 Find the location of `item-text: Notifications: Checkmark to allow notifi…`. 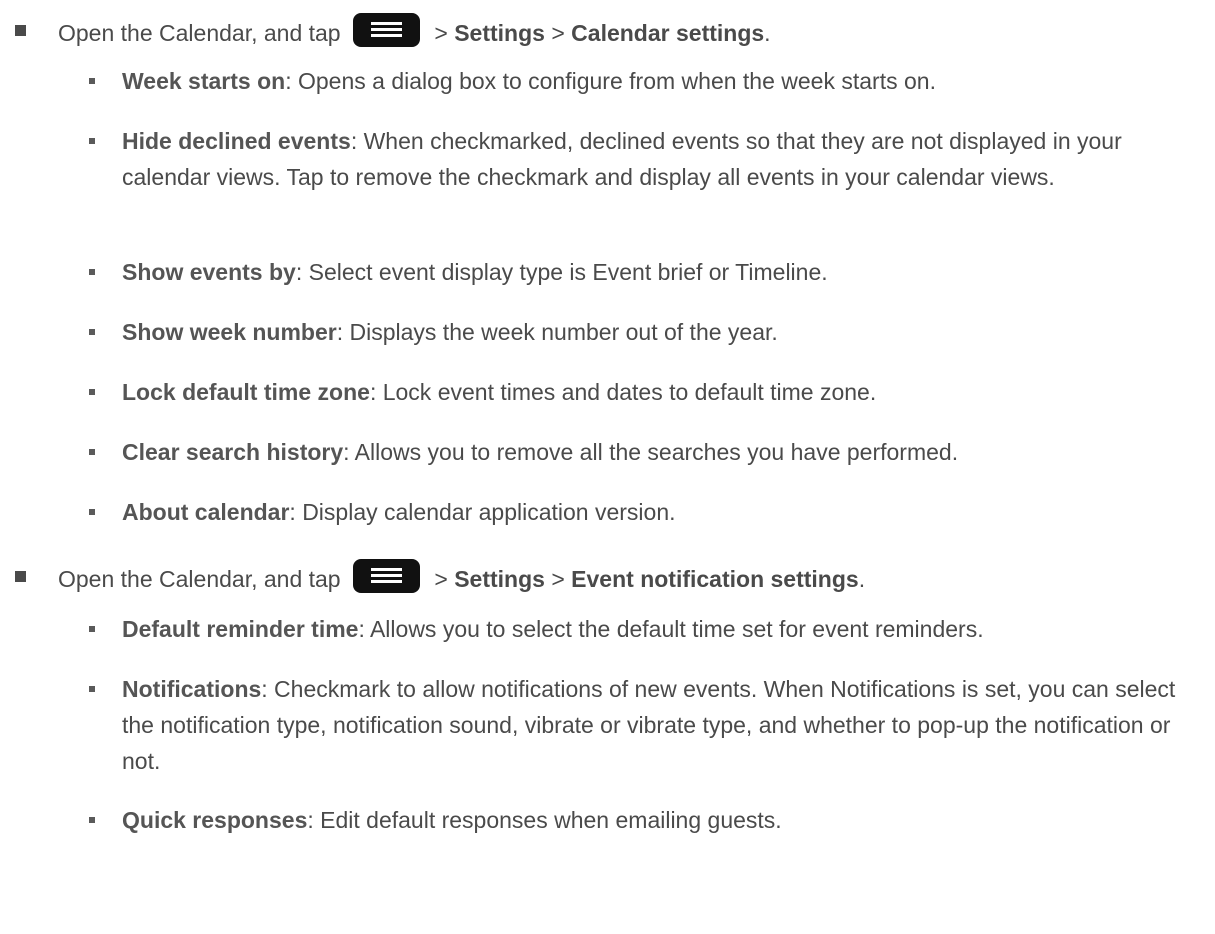

item-text: Notifications: Checkmark to allow notifi… is located at coordinates (662, 725).